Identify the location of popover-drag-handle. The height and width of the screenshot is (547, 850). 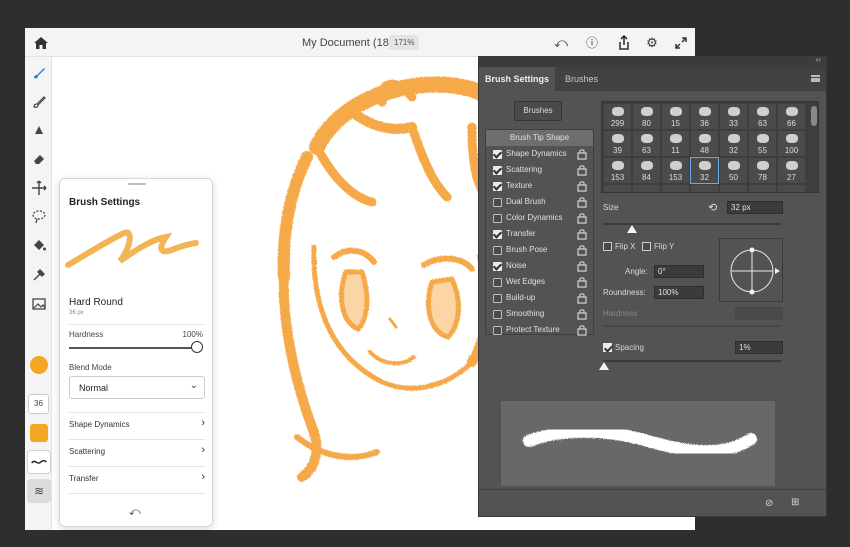
(137, 184).